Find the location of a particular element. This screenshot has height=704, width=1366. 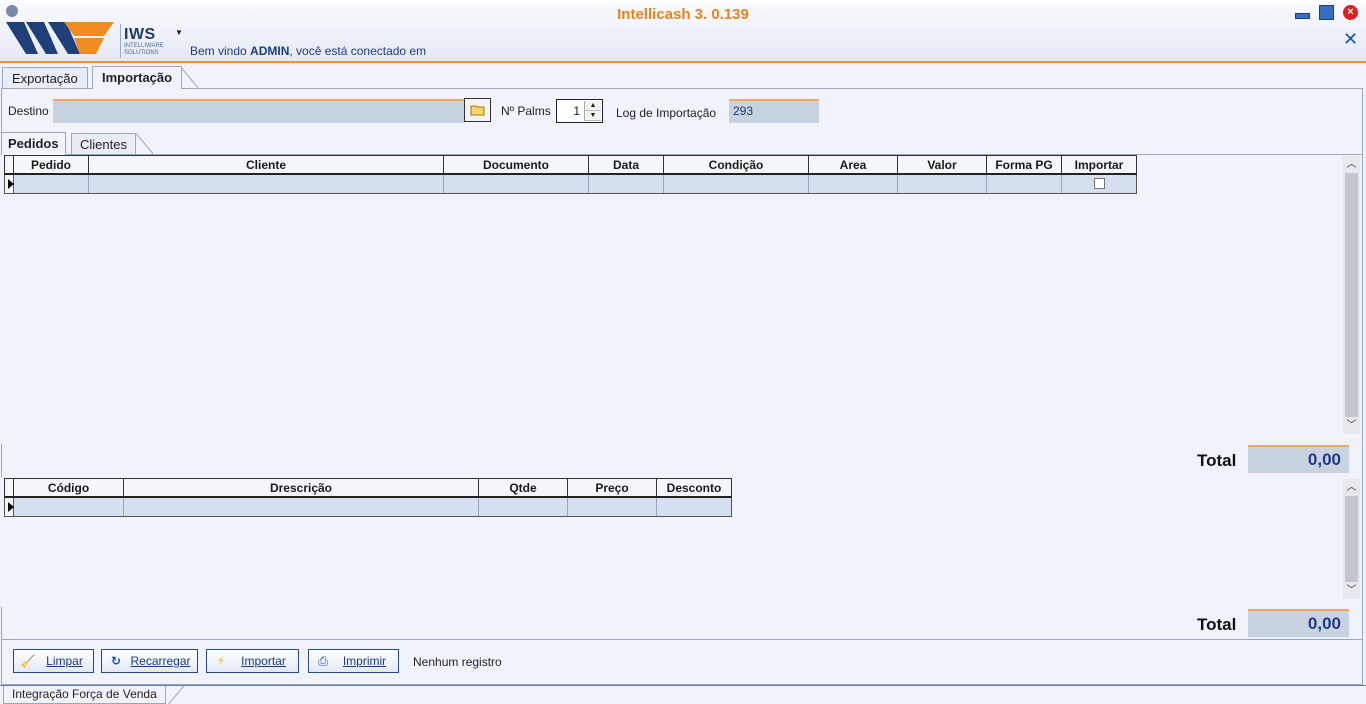

cell-desconto is located at coordinates (694, 507).